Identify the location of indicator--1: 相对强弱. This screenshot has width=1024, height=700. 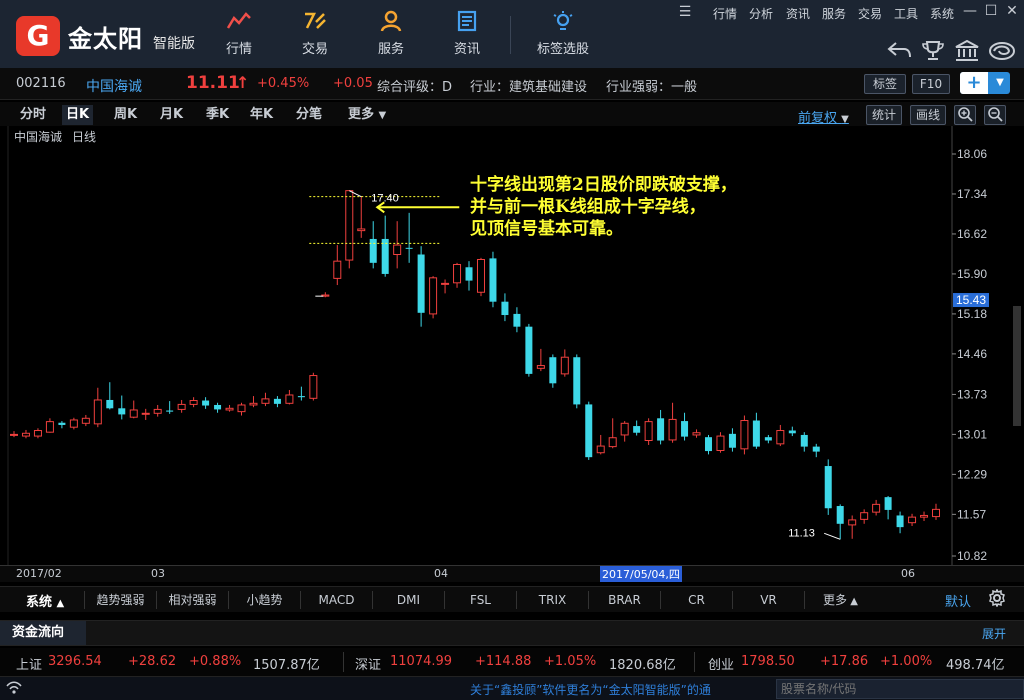
(192, 600).